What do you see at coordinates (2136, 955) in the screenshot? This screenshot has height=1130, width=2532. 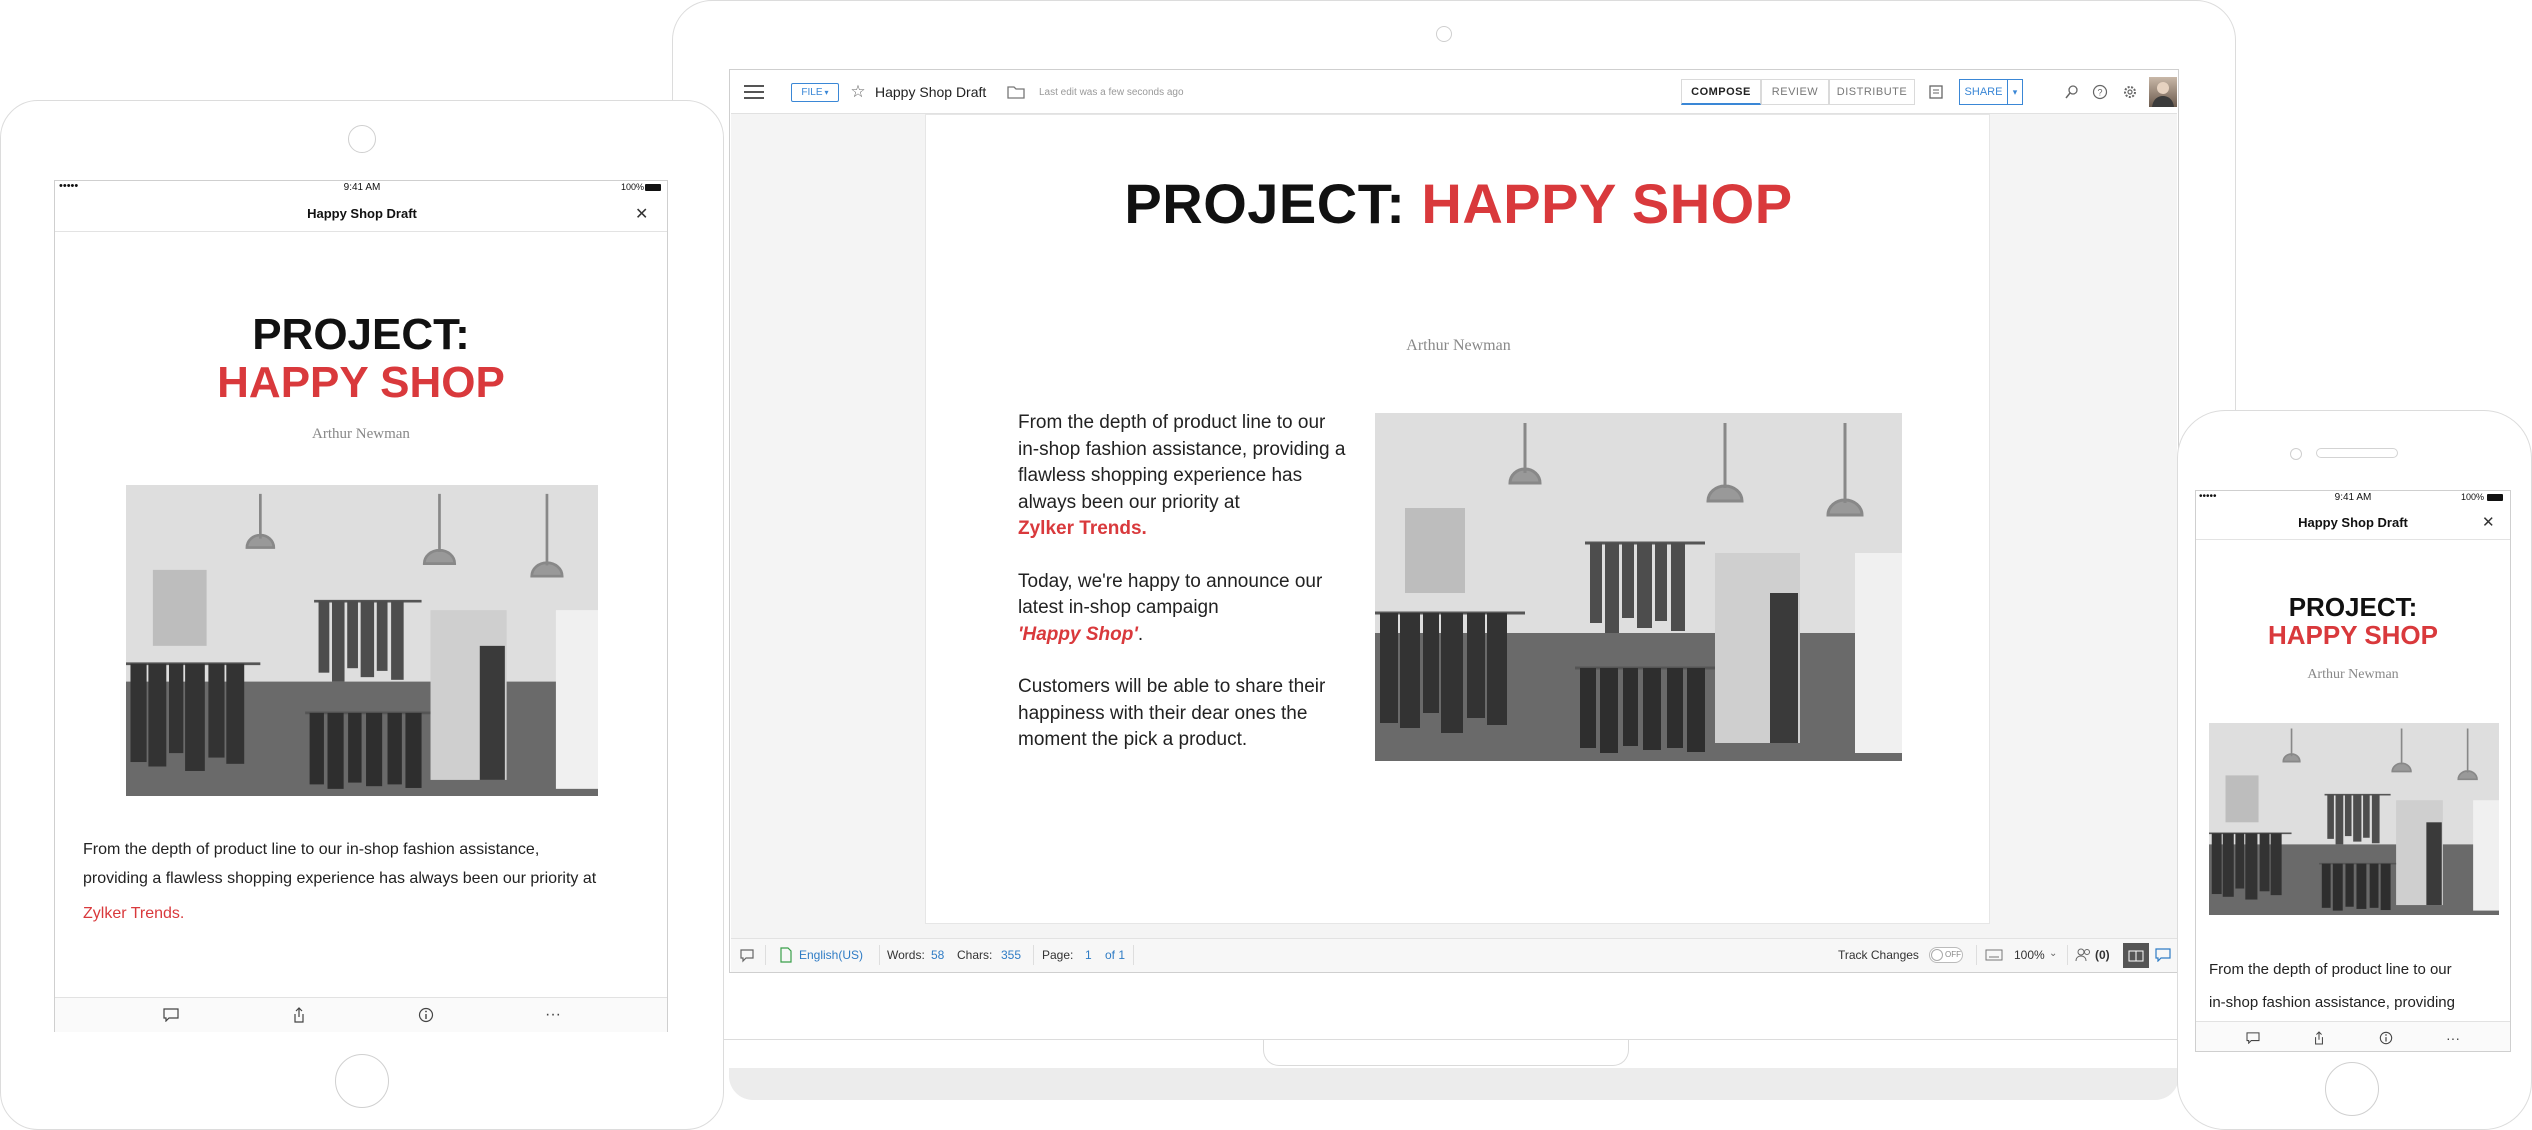 I see `layout-view-icon` at bounding box center [2136, 955].